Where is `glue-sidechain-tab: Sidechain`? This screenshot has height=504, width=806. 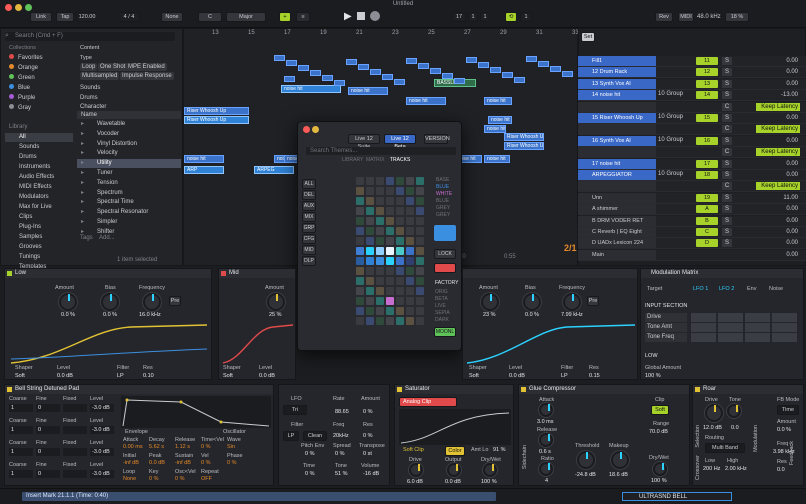
glue-sidechain-tab: Sidechain is located at coordinates (525, 457).